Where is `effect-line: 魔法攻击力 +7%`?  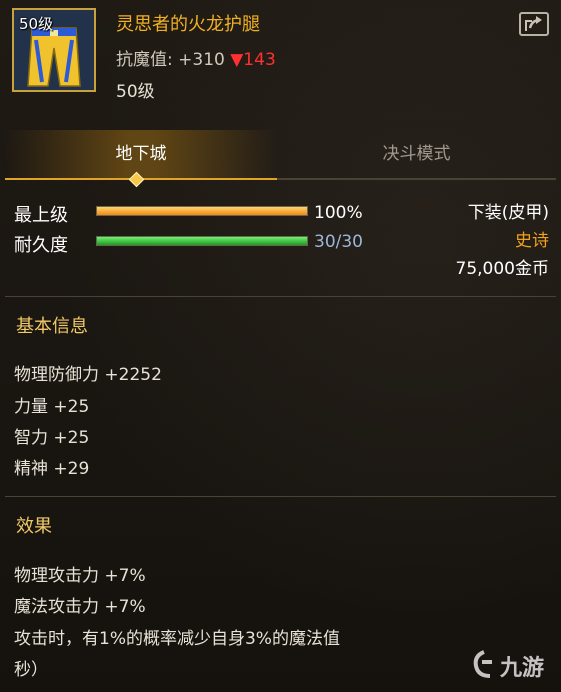 effect-line: 魔法攻击力 +7% is located at coordinates (80, 607).